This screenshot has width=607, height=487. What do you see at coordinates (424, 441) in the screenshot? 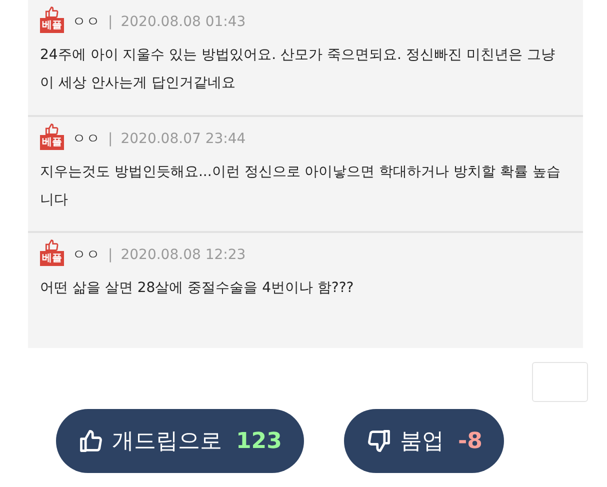
I see `downvote-button: 붐업 -8` at bounding box center [424, 441].